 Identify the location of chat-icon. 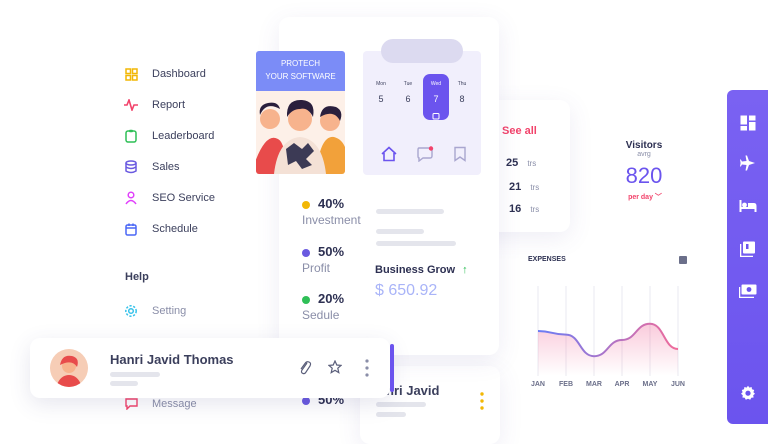
(131, 404).